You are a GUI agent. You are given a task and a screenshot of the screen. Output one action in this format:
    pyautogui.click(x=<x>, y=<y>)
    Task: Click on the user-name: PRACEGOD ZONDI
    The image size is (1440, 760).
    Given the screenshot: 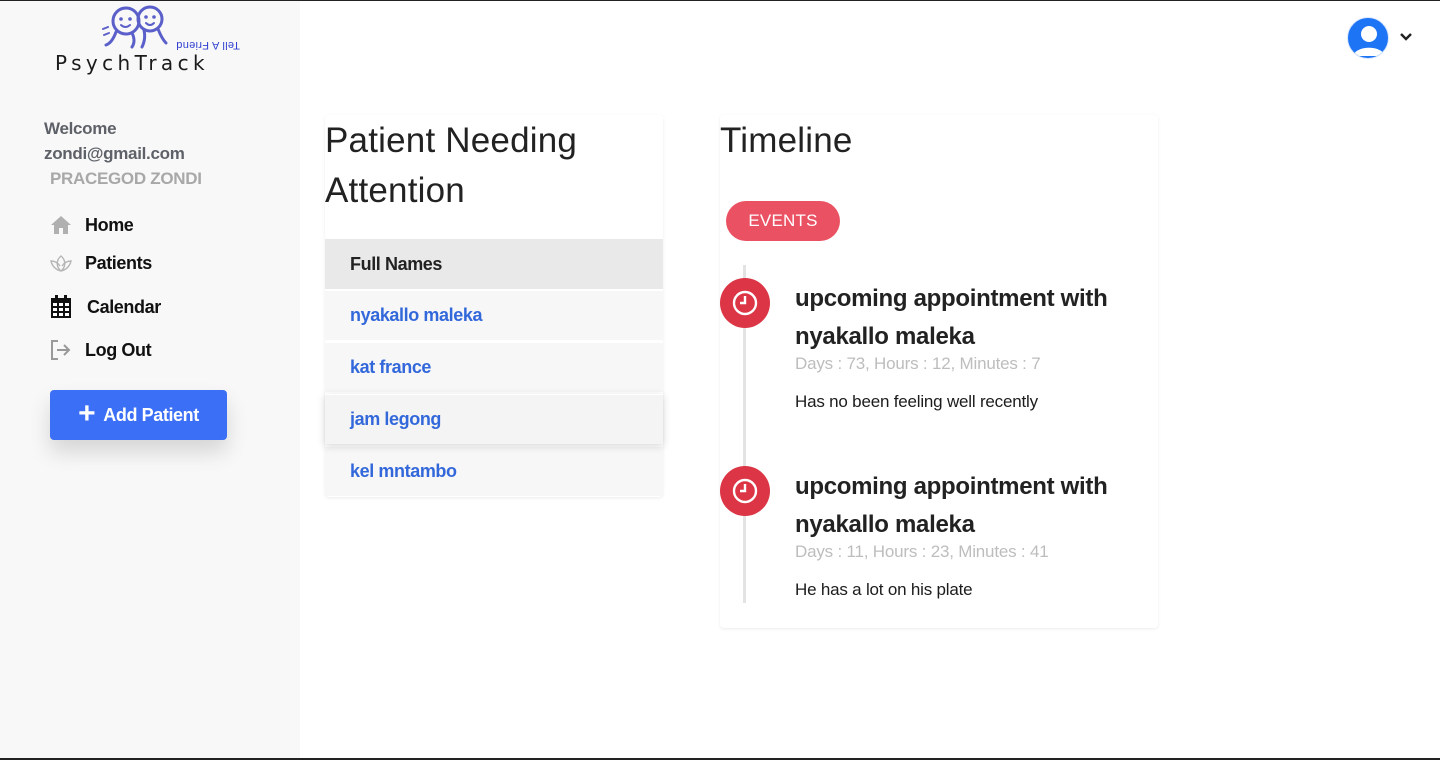 What is the action you would take?
    pyautogui.click(x=126, y=178)
    